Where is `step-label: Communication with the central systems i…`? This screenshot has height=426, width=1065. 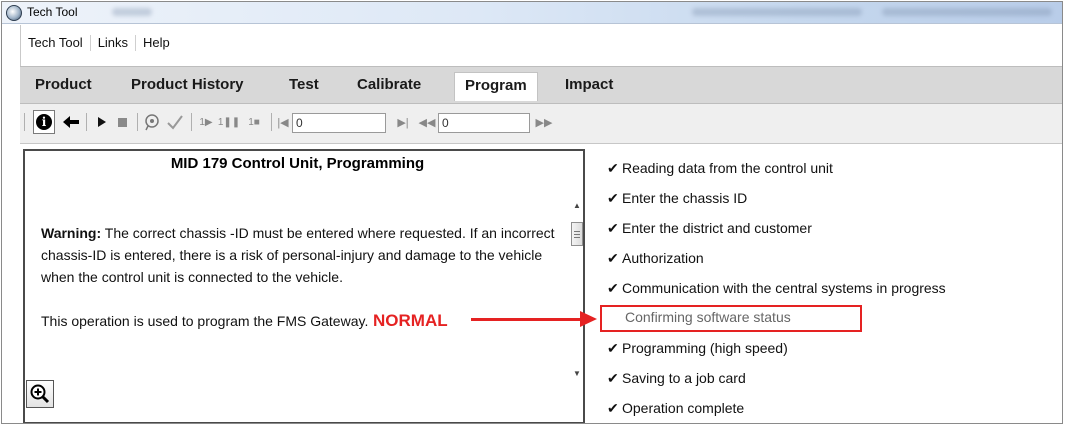
step-label: Communication with the central systems i… is located at coordinates (784, 288).